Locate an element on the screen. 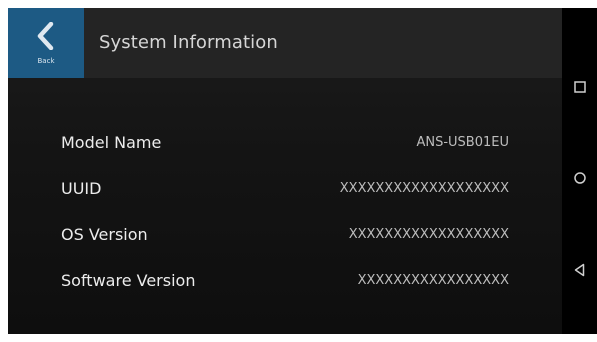 This screenshot has height=342, width=597. info-label: OS Version is located at coordinates (104, 234).